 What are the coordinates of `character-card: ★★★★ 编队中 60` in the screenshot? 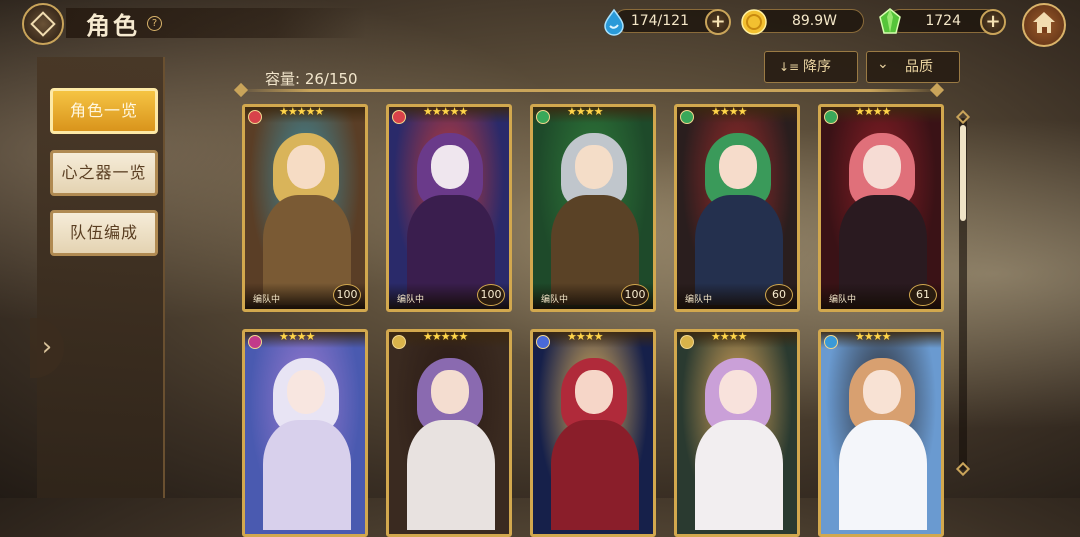 It's located at (737, 208).